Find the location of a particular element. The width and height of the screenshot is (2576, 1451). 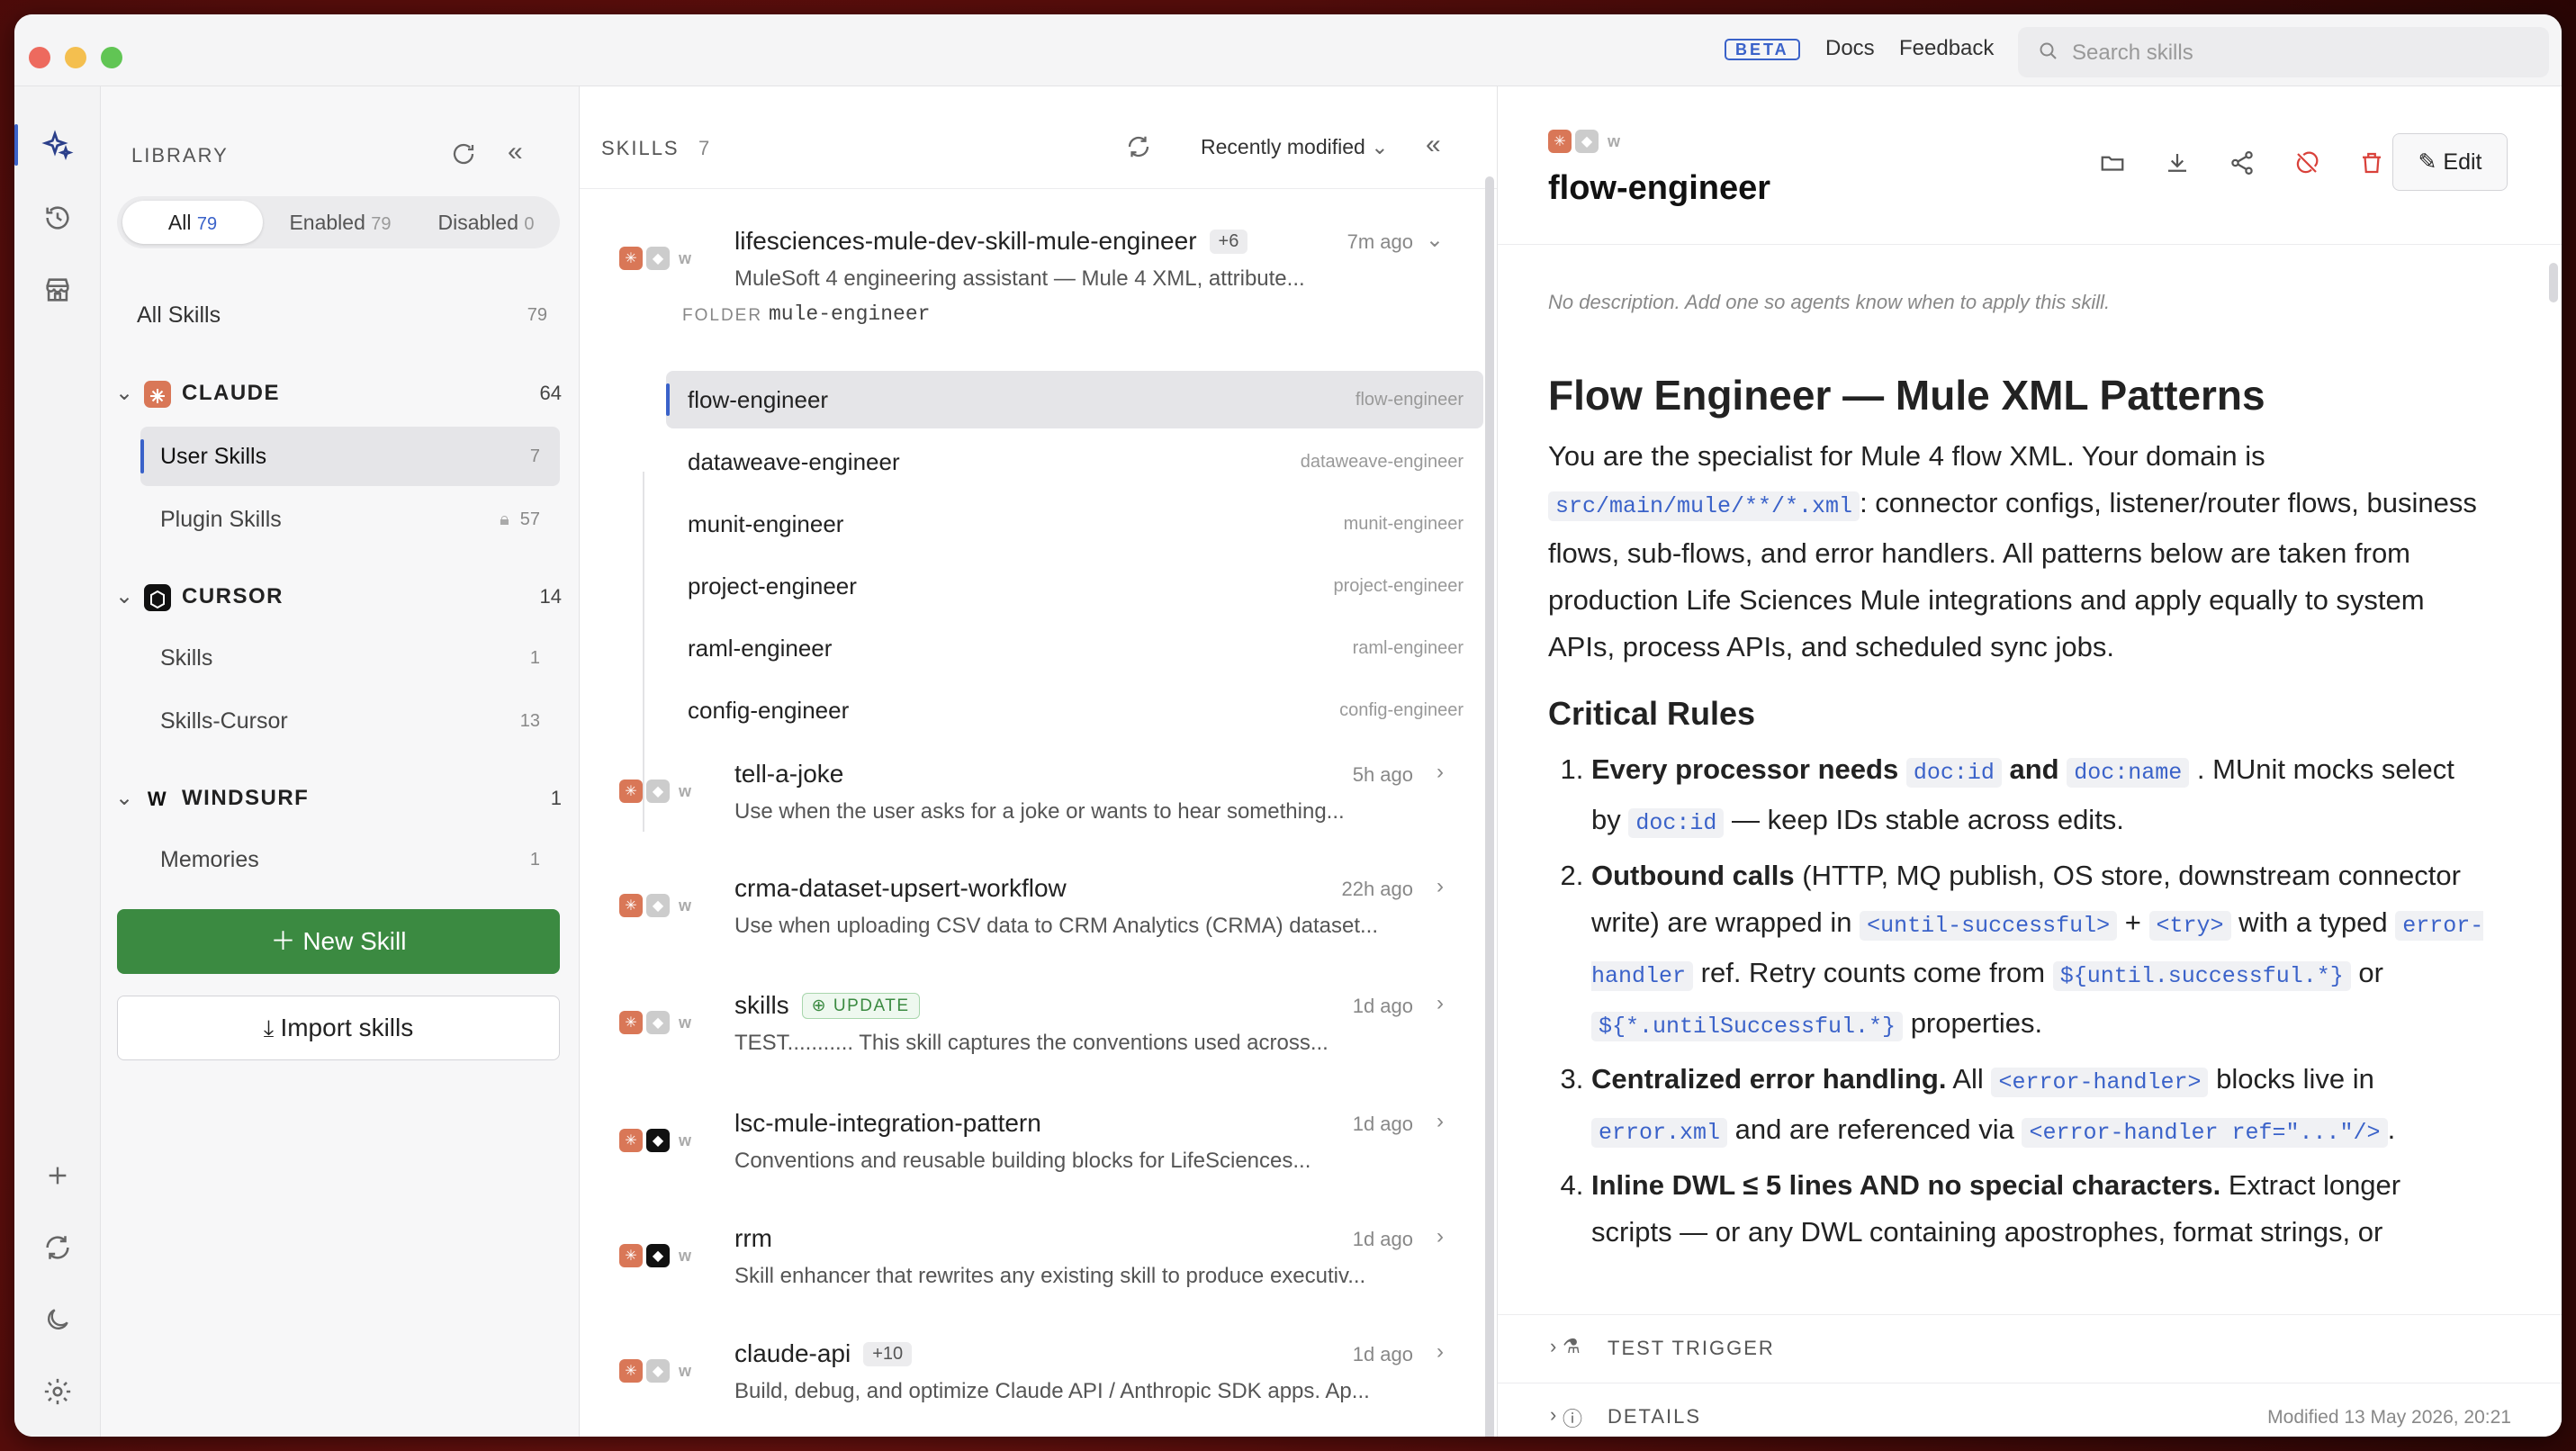

new-skill-button: ＋ New Skill is located at coordinates (338, 941).